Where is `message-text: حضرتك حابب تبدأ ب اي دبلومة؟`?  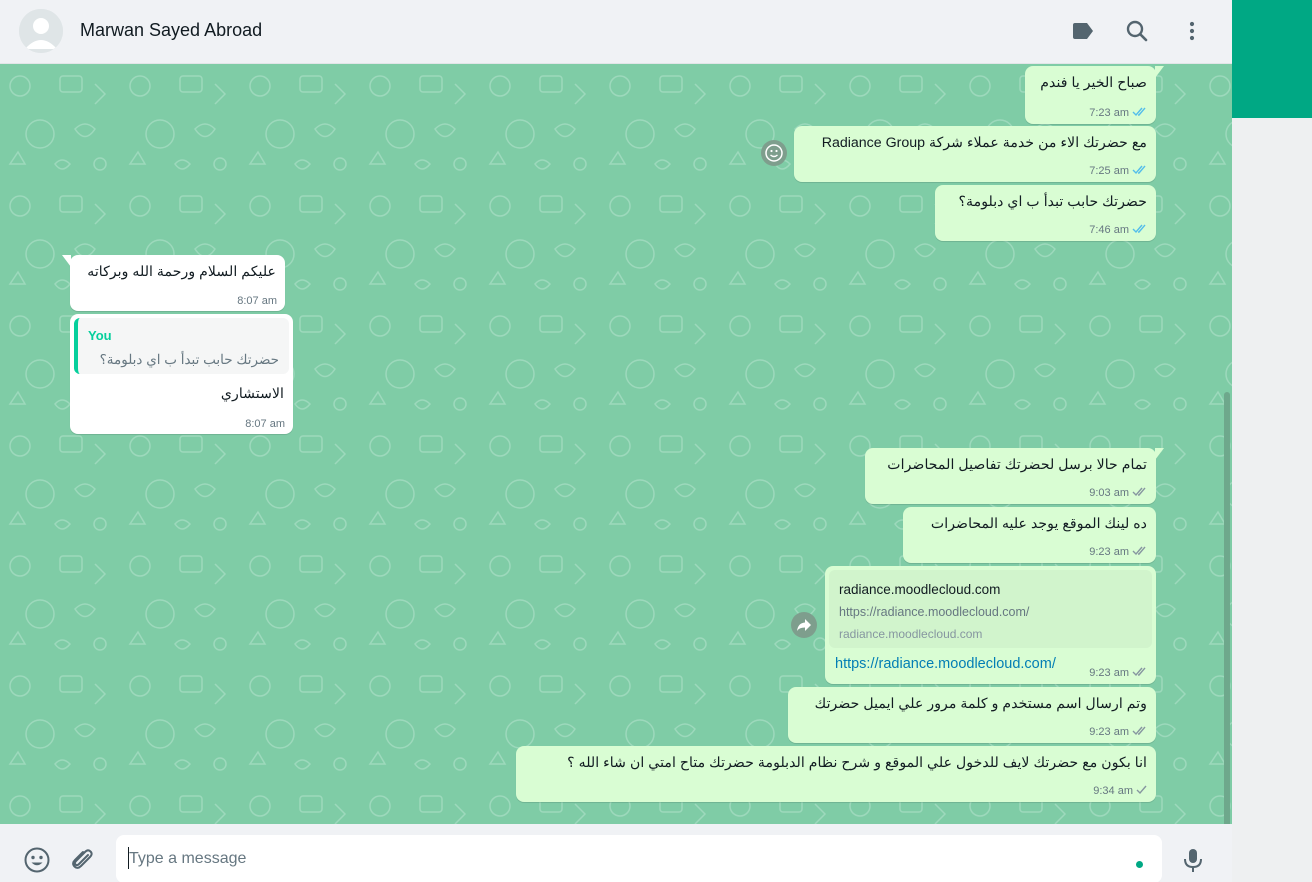 message-text: حضرتك حابب تبدأ ب اي دبلومة؟ is located at coordinates (1052, 202).